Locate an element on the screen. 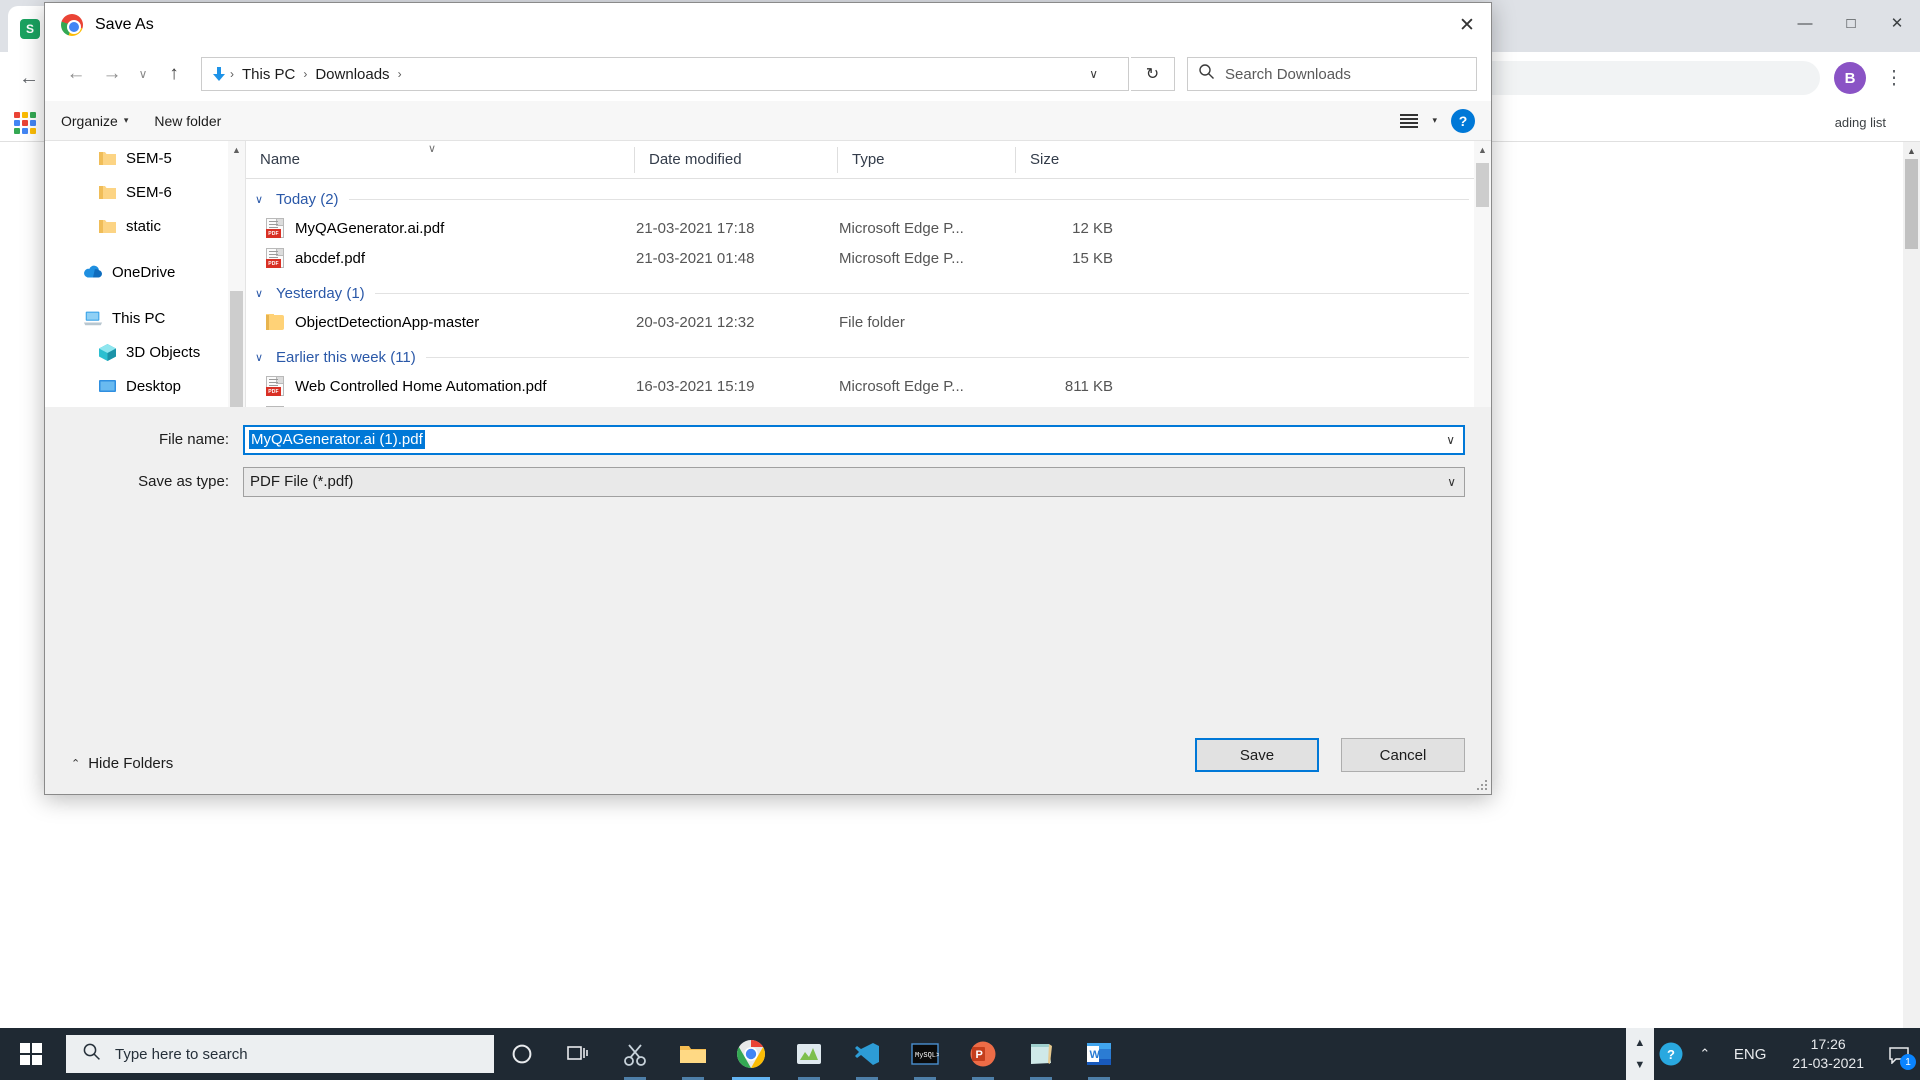 The image size is (1920, 1080). tray-expander-icon: ⌃ is located at coordinates (1705, 1054).